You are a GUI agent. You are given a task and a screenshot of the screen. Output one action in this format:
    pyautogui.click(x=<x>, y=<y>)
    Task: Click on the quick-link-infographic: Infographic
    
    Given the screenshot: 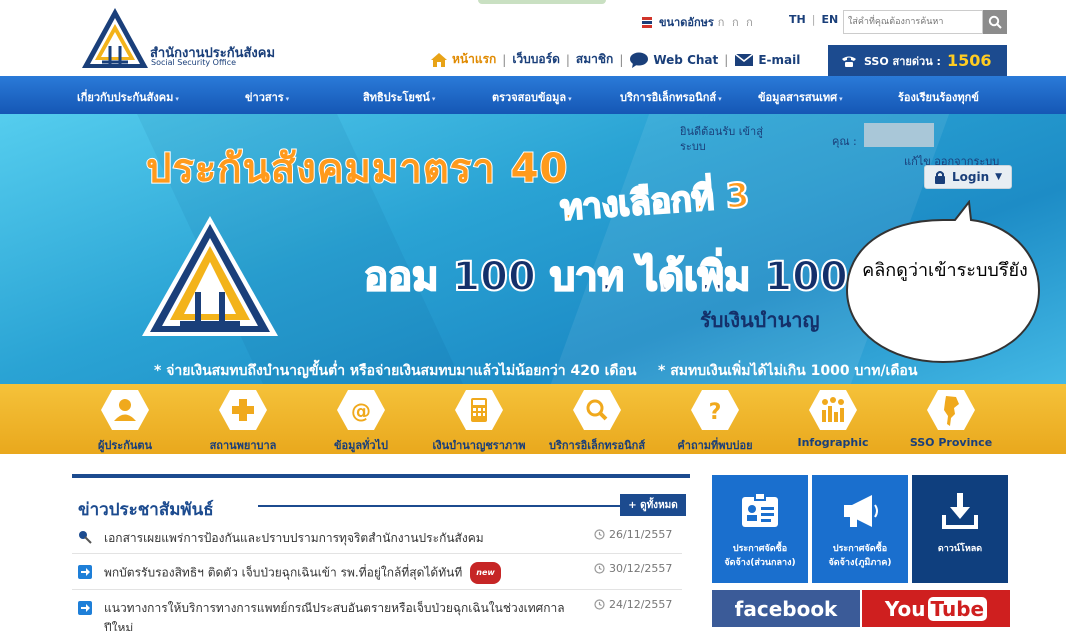 What is the action you would take?
    pyautogui.click(x=833, y=419)
    